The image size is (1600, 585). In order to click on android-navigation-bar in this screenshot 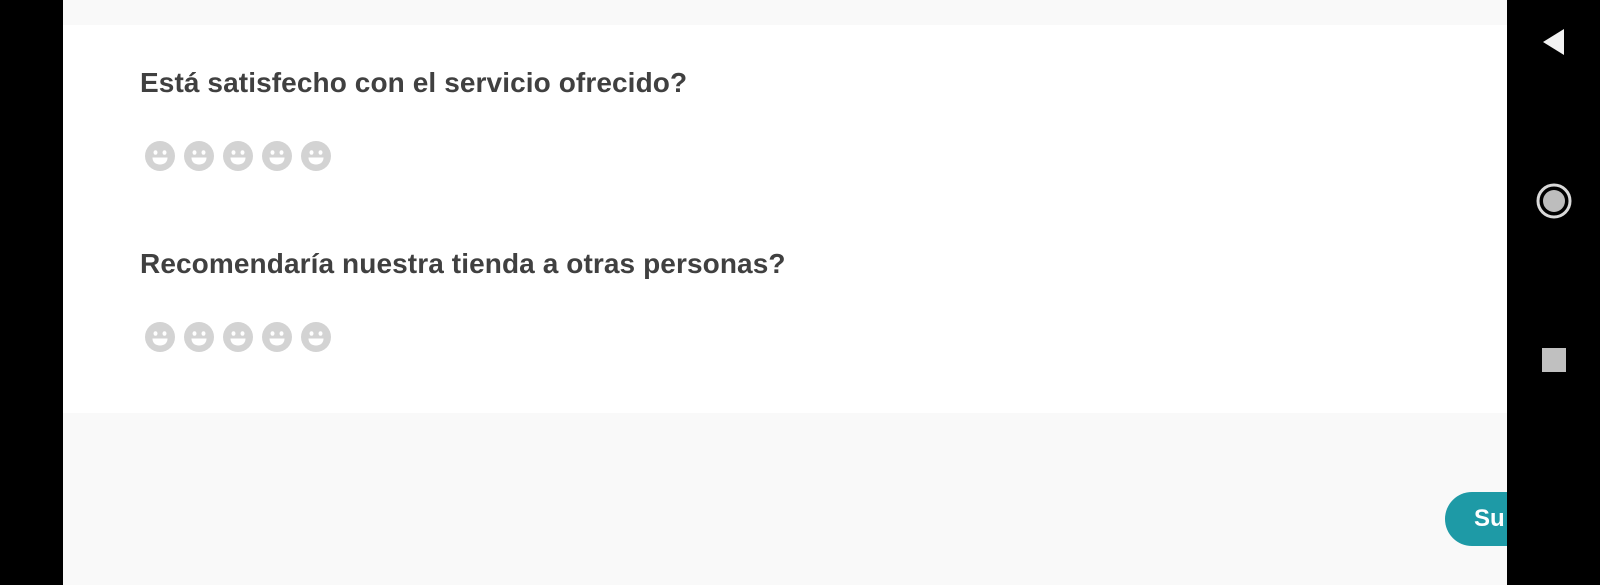, I will do `click(1553, 292)`.